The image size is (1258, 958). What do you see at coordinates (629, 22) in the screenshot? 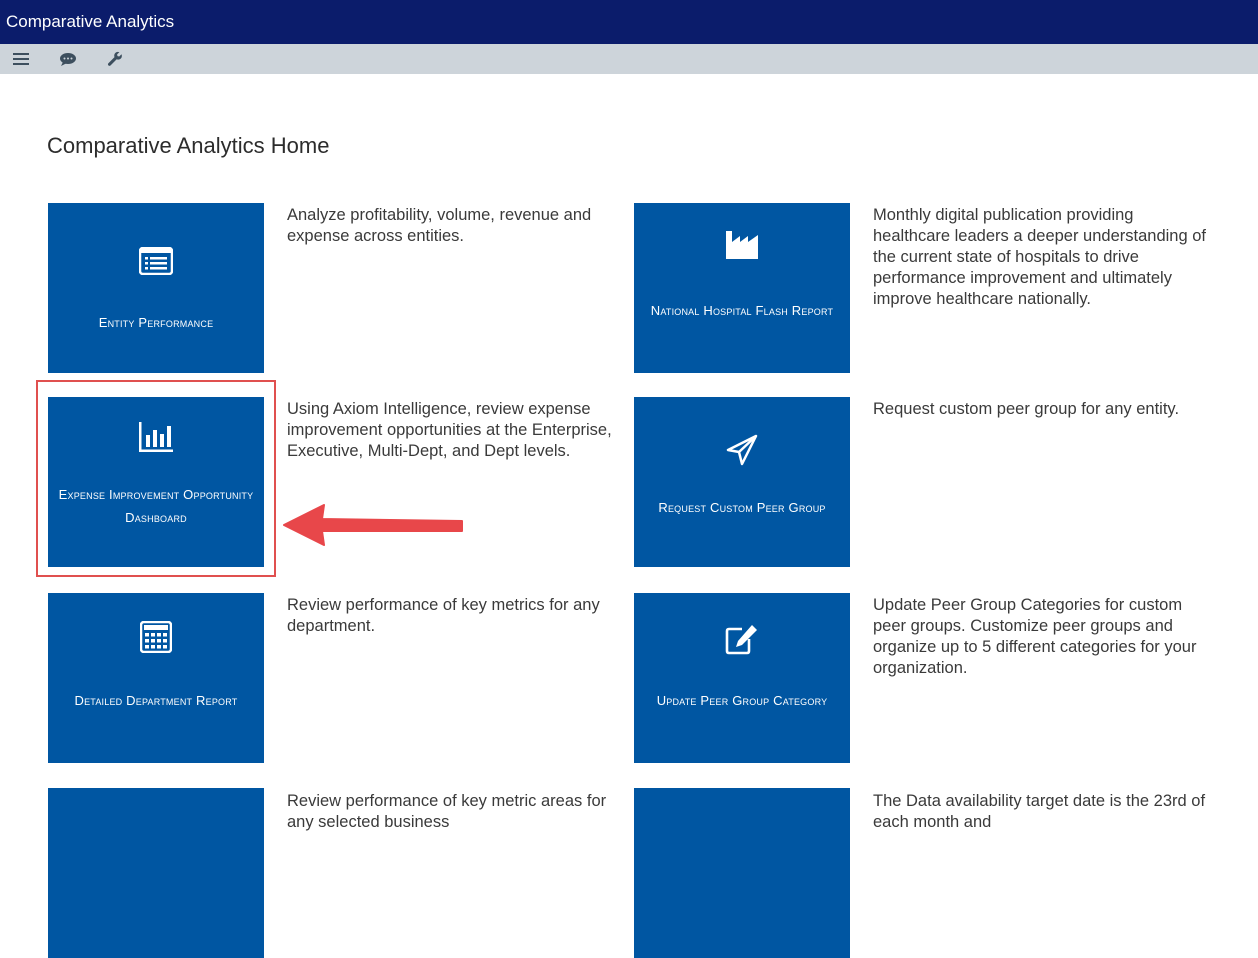
I see `app-title-bar: Comparative Analytics` at bounding box center [629, 22].